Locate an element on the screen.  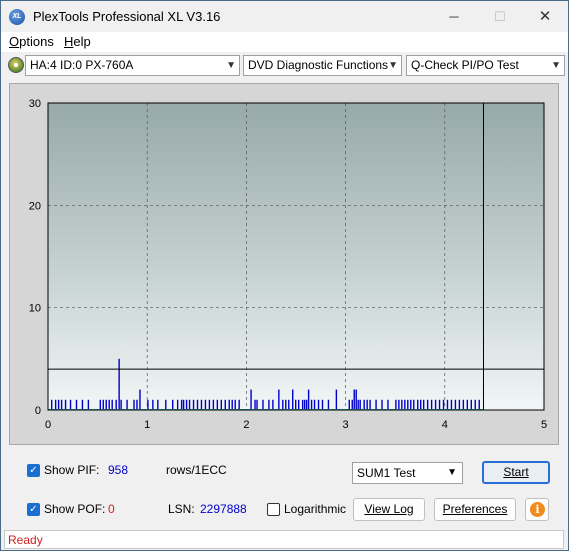
y-tick-label: 20 is located at coordinates (35, 206).